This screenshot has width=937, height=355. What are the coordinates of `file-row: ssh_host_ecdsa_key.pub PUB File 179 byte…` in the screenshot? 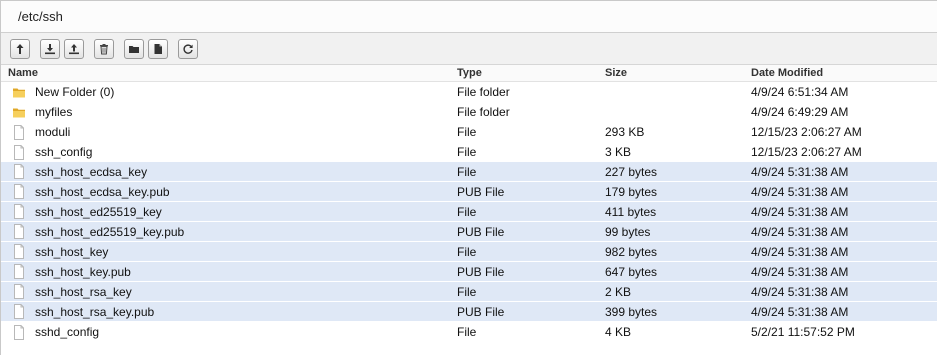 It's located at (469, 192).